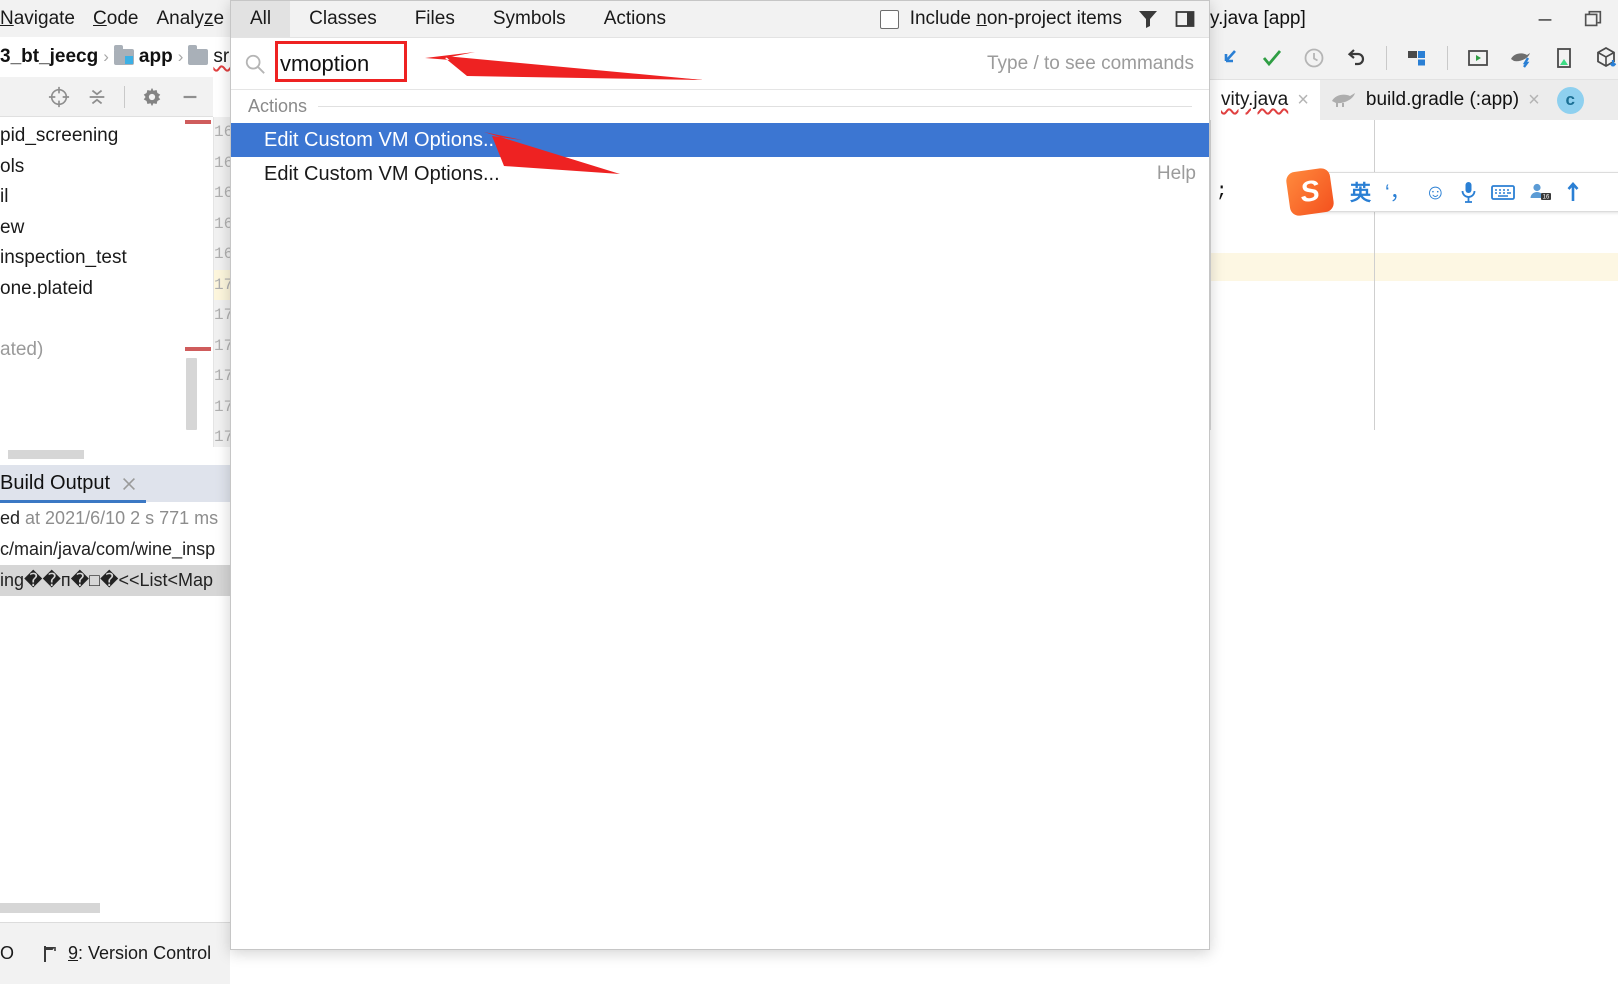 This screenshot has height=984, width=1618. I want to click on branch-icon, so click(50, 953).